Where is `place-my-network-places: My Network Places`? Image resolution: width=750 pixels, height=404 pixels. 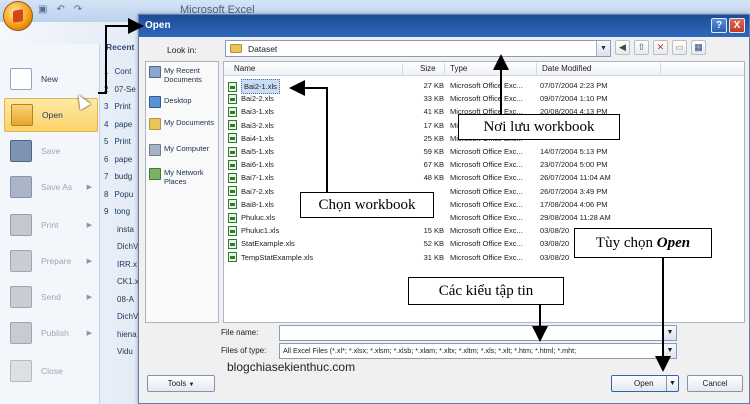
place-my-network-places: My Network Places is located at coordinates (184, 177).